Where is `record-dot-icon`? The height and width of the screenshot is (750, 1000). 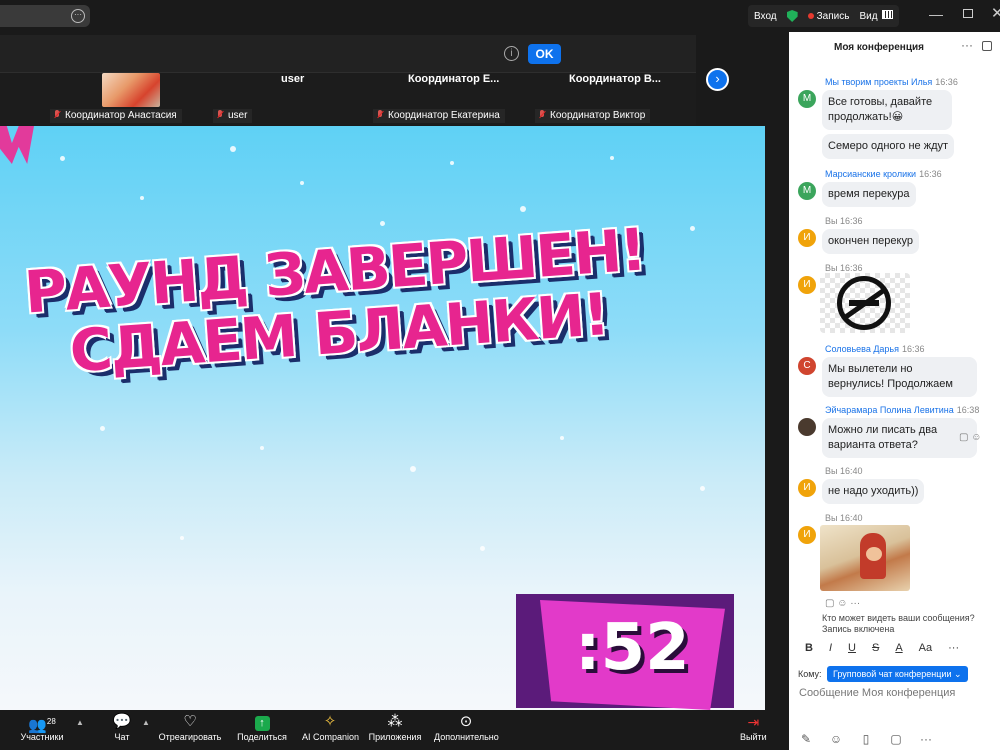
record-dot-icon is located at coordinates (810, 15).